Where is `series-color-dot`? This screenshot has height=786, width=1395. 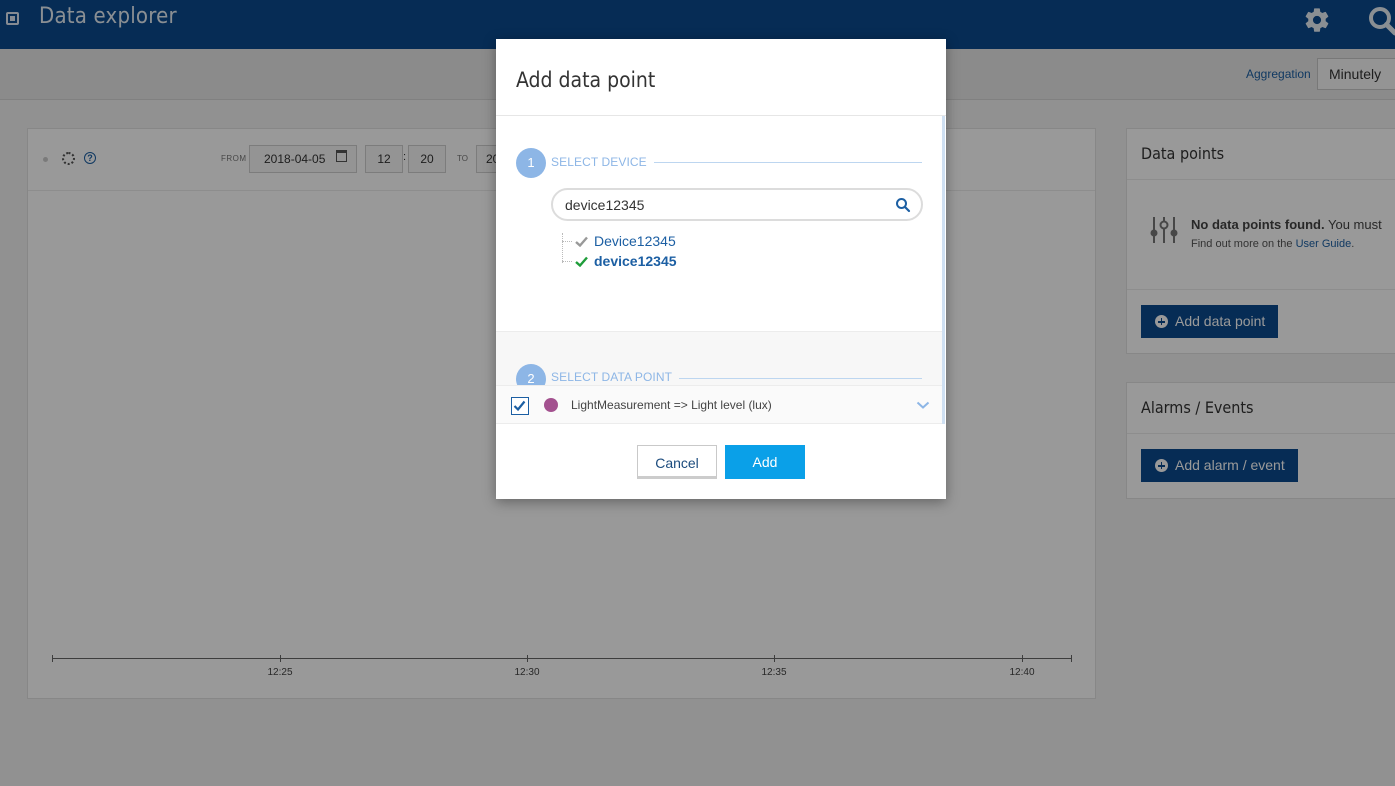 series-color-dot is located at coordinates (551, 405).